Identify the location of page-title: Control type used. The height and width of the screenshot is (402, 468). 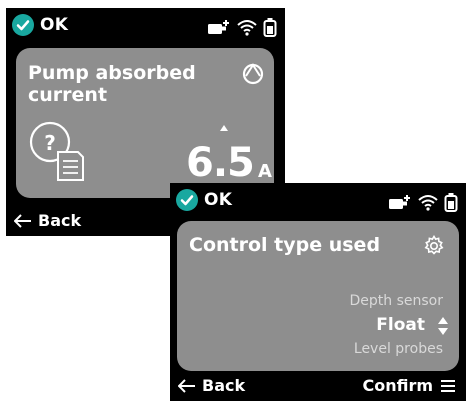
(285, 245).